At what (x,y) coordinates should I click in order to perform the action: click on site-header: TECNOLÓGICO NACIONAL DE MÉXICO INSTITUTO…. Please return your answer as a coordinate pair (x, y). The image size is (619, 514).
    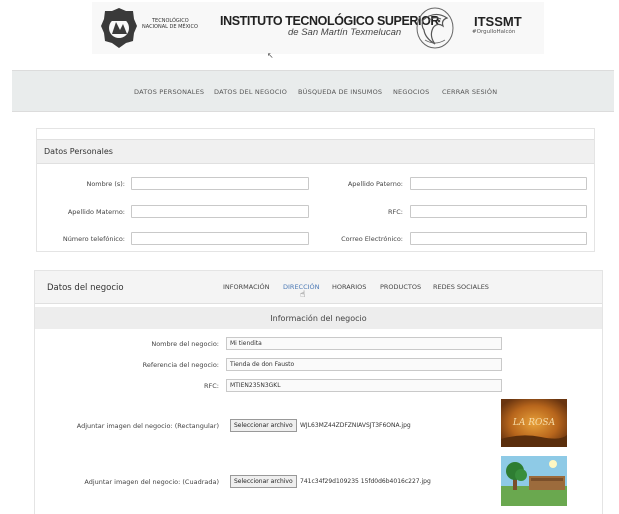
    Looking at the image, I should click on (318, 28).